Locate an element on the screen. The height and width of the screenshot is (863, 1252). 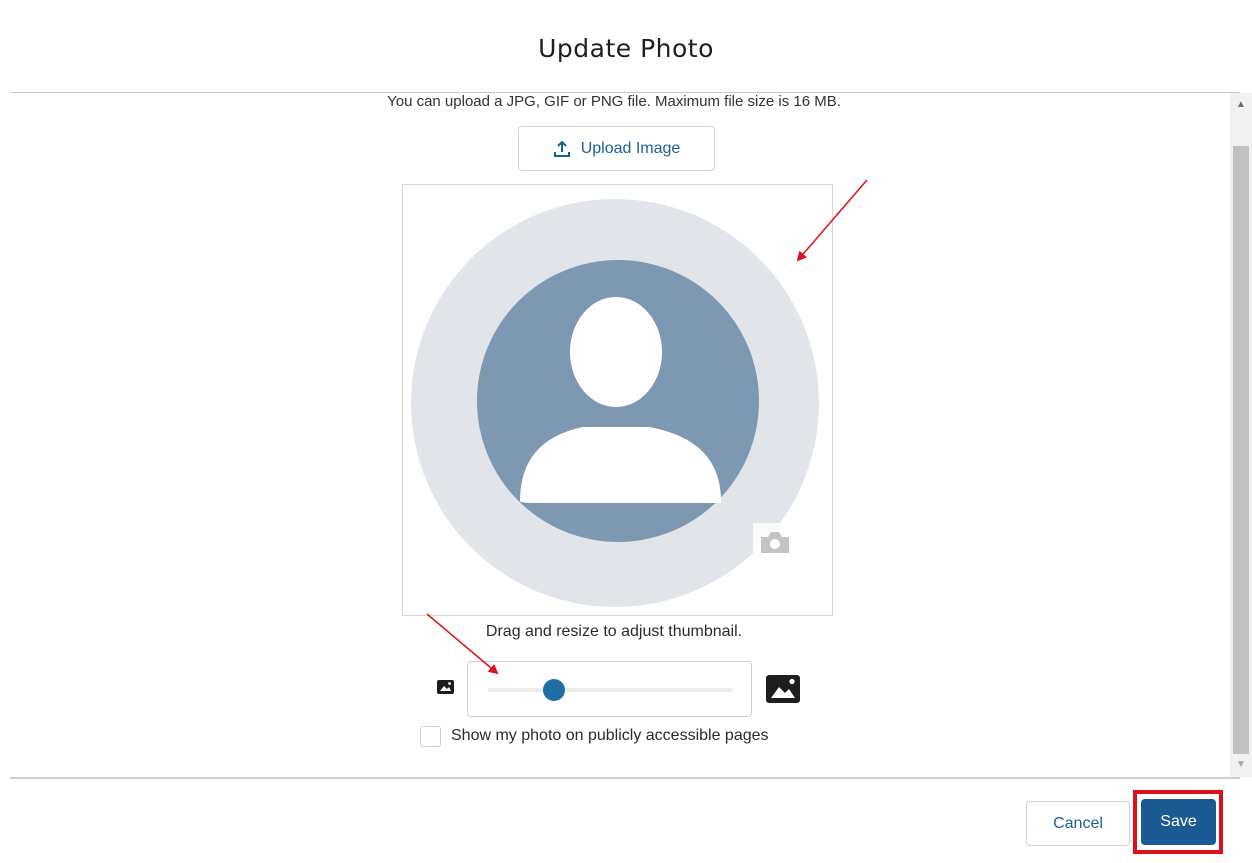
zoom-slider is located at coordinates (609, 689).